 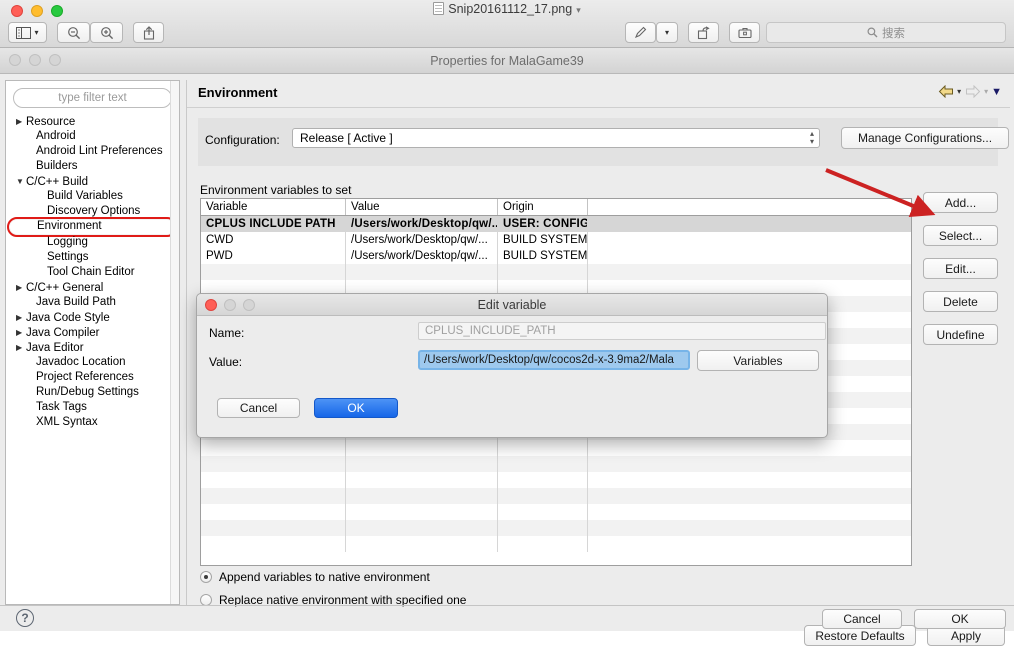 What do you see at coordinates (92, 166) in the screenshot?
I see `sidebar-item-builders: Builders` at bounding box center [92, 166].